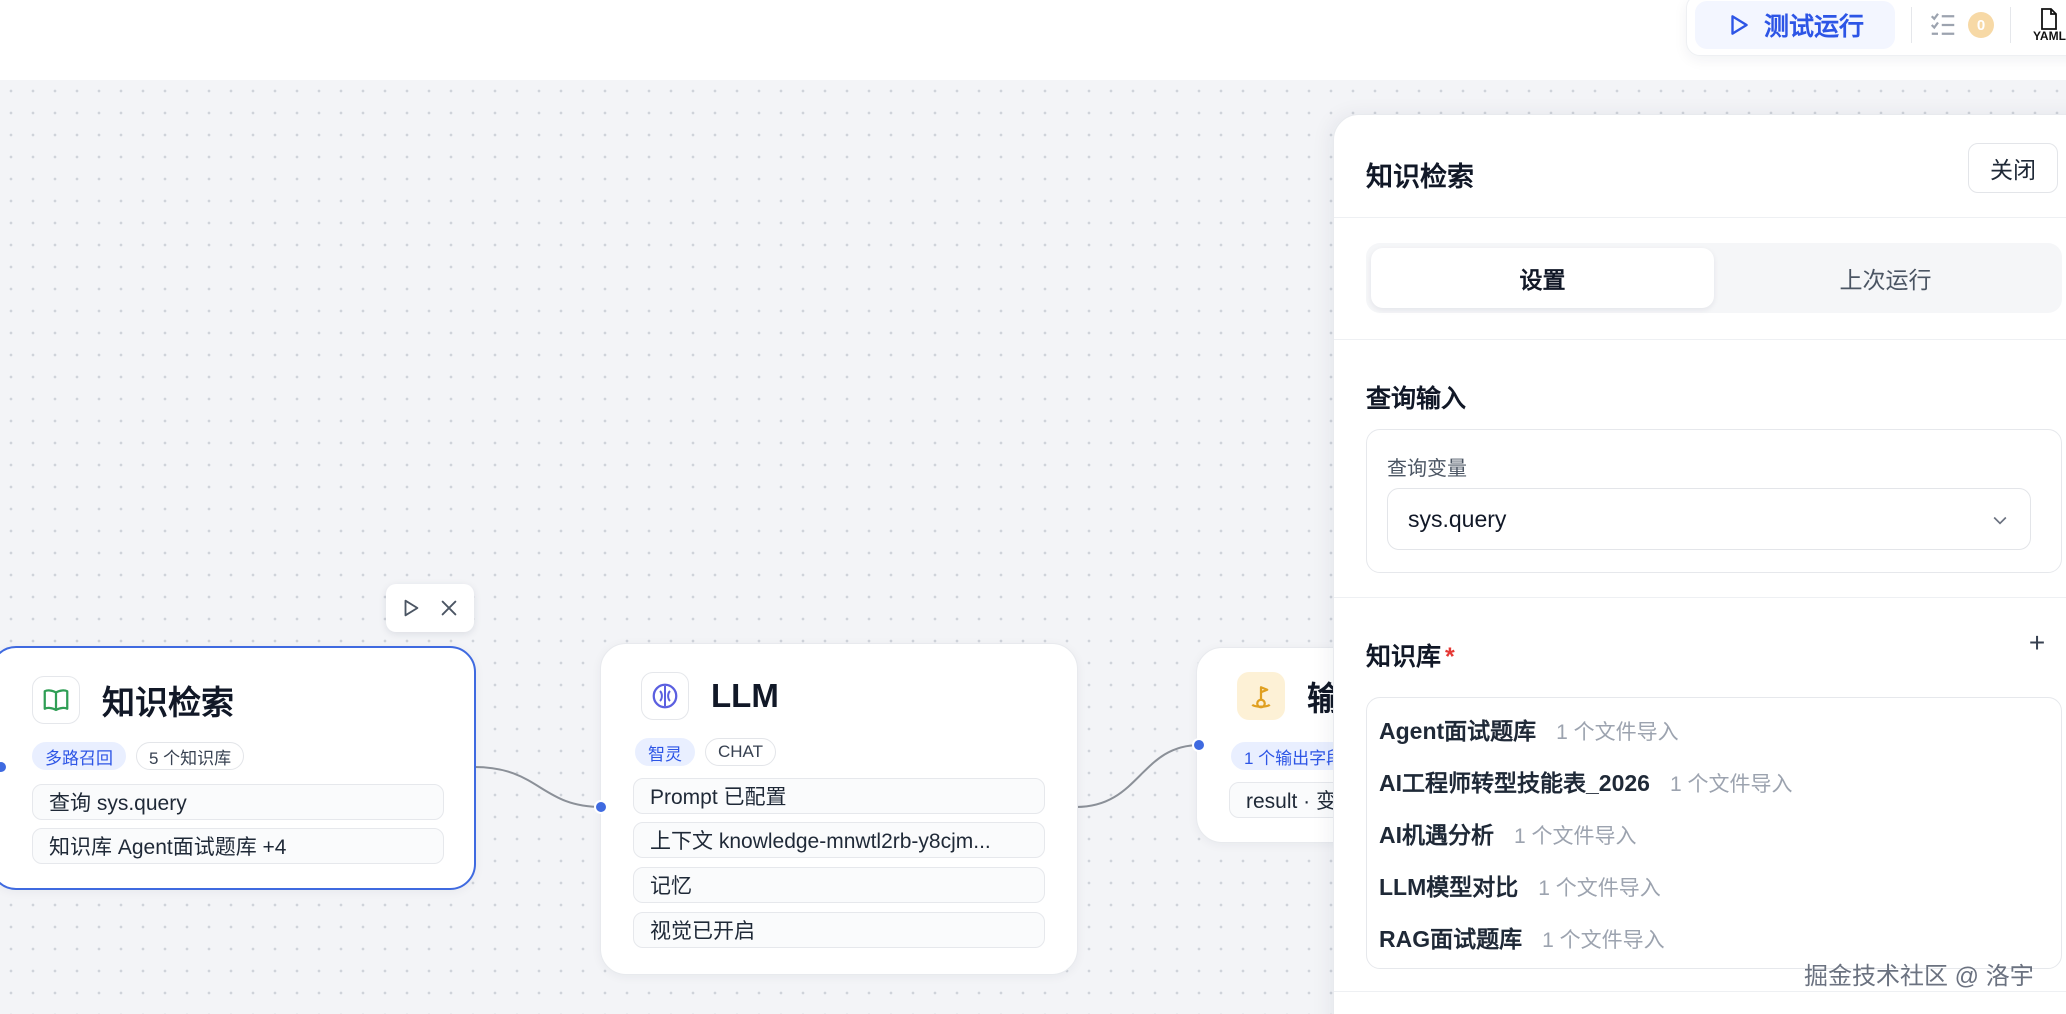 The image size is (2066, 1014). Describe the element at coordinates (2037, 644) in the screenshot. I see `add-kb-button: +` at that location.